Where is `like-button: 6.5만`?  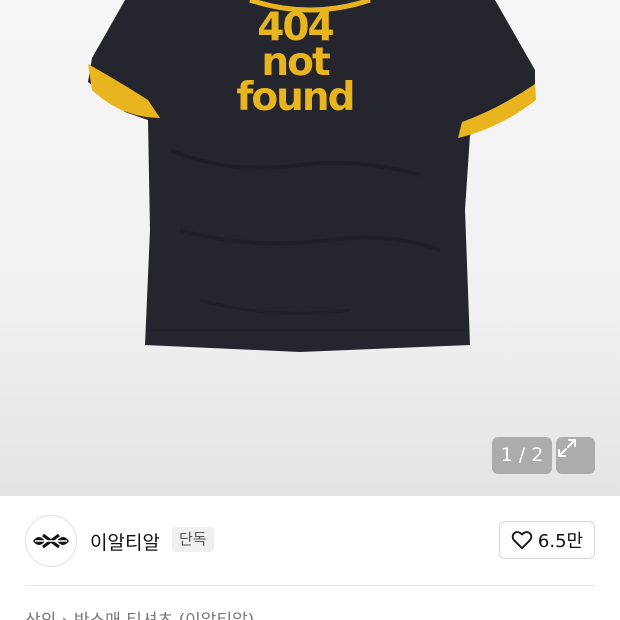 like-button: 6.5만 is located at coordinates (547, 540).